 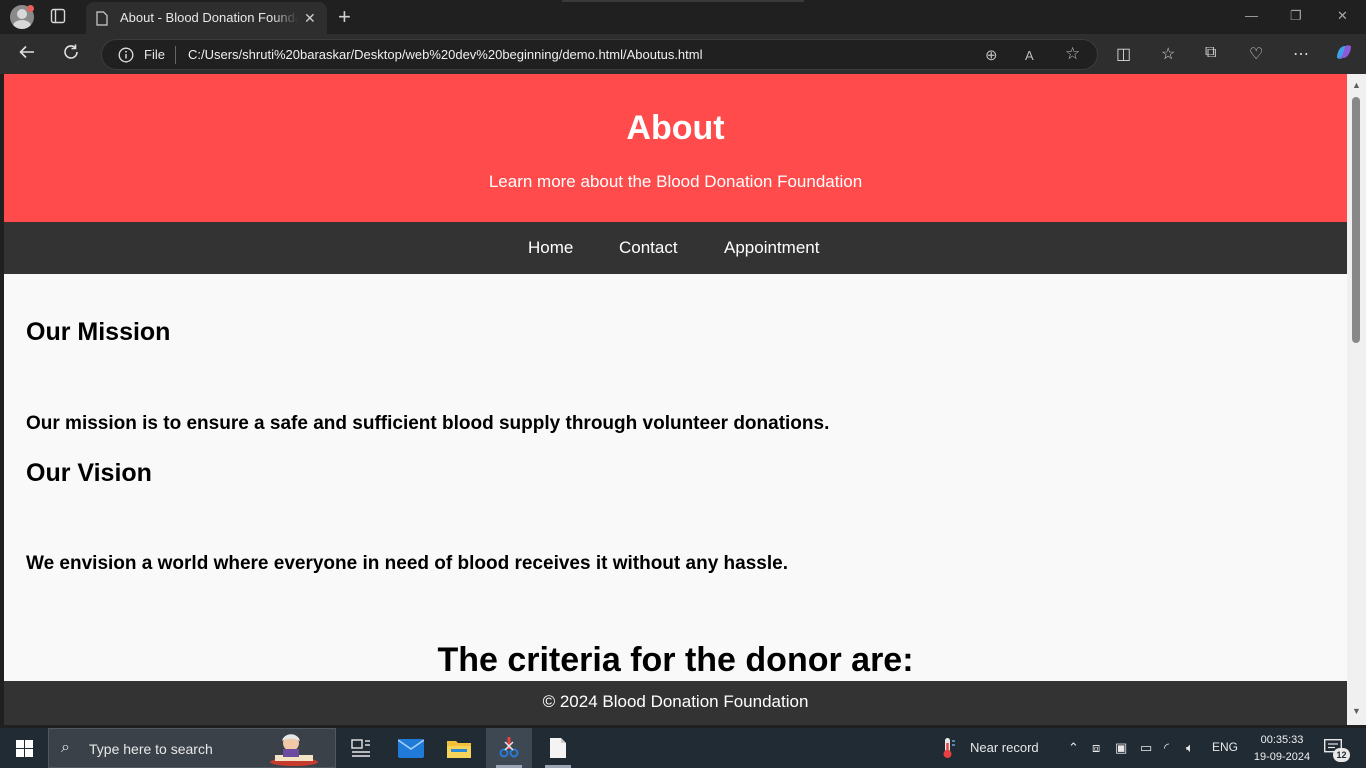 What do you see at coordinates (1256, 54) in the screenshot?
I see `performance-icon: ♡` at bounding box center [1256, 54].